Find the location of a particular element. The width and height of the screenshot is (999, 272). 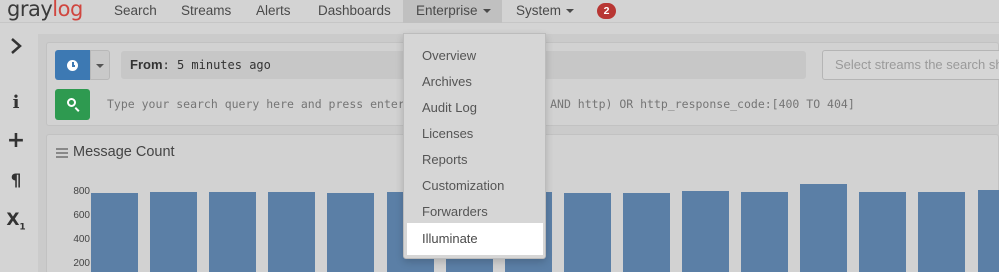

nav-system-dropdown: System is located at coordinates (545, 11).